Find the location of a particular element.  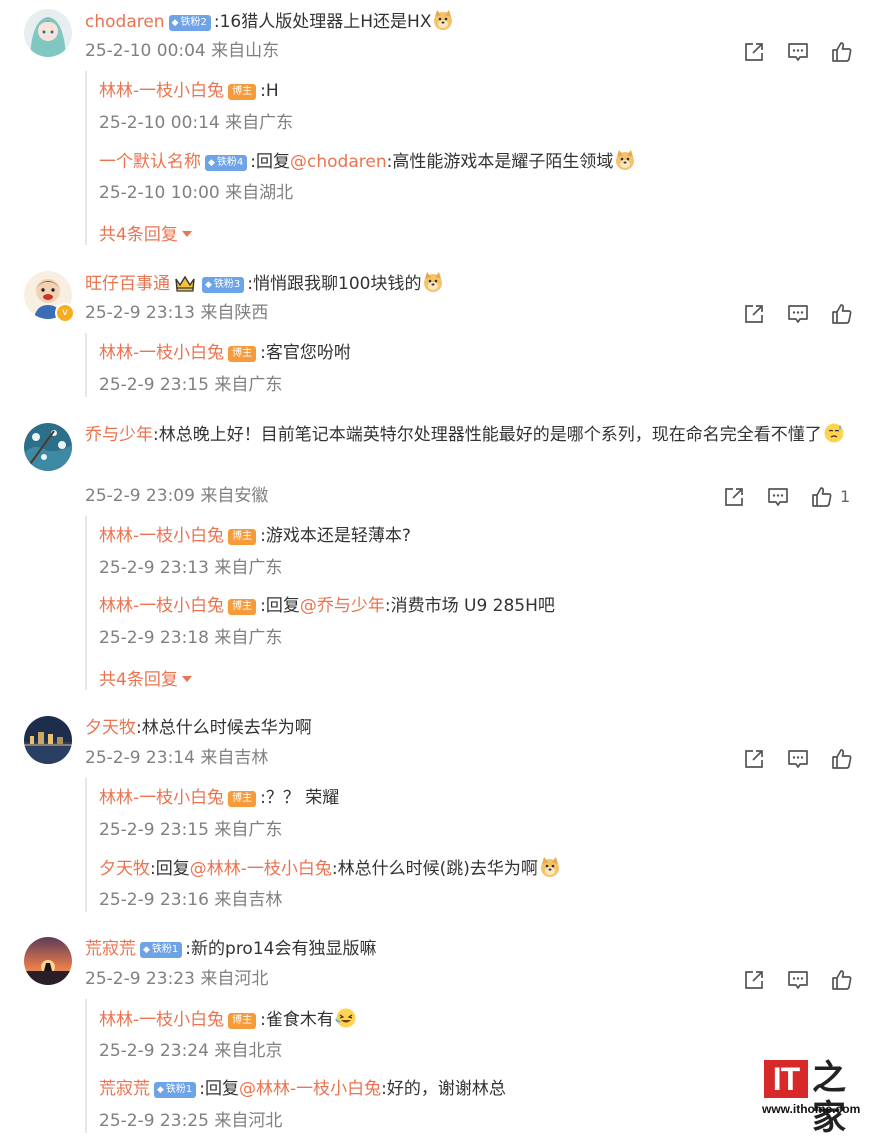

reply-text-line: 林林-一枝小白兔 博主:雀食木有 is located at coordinates (228, 1021).